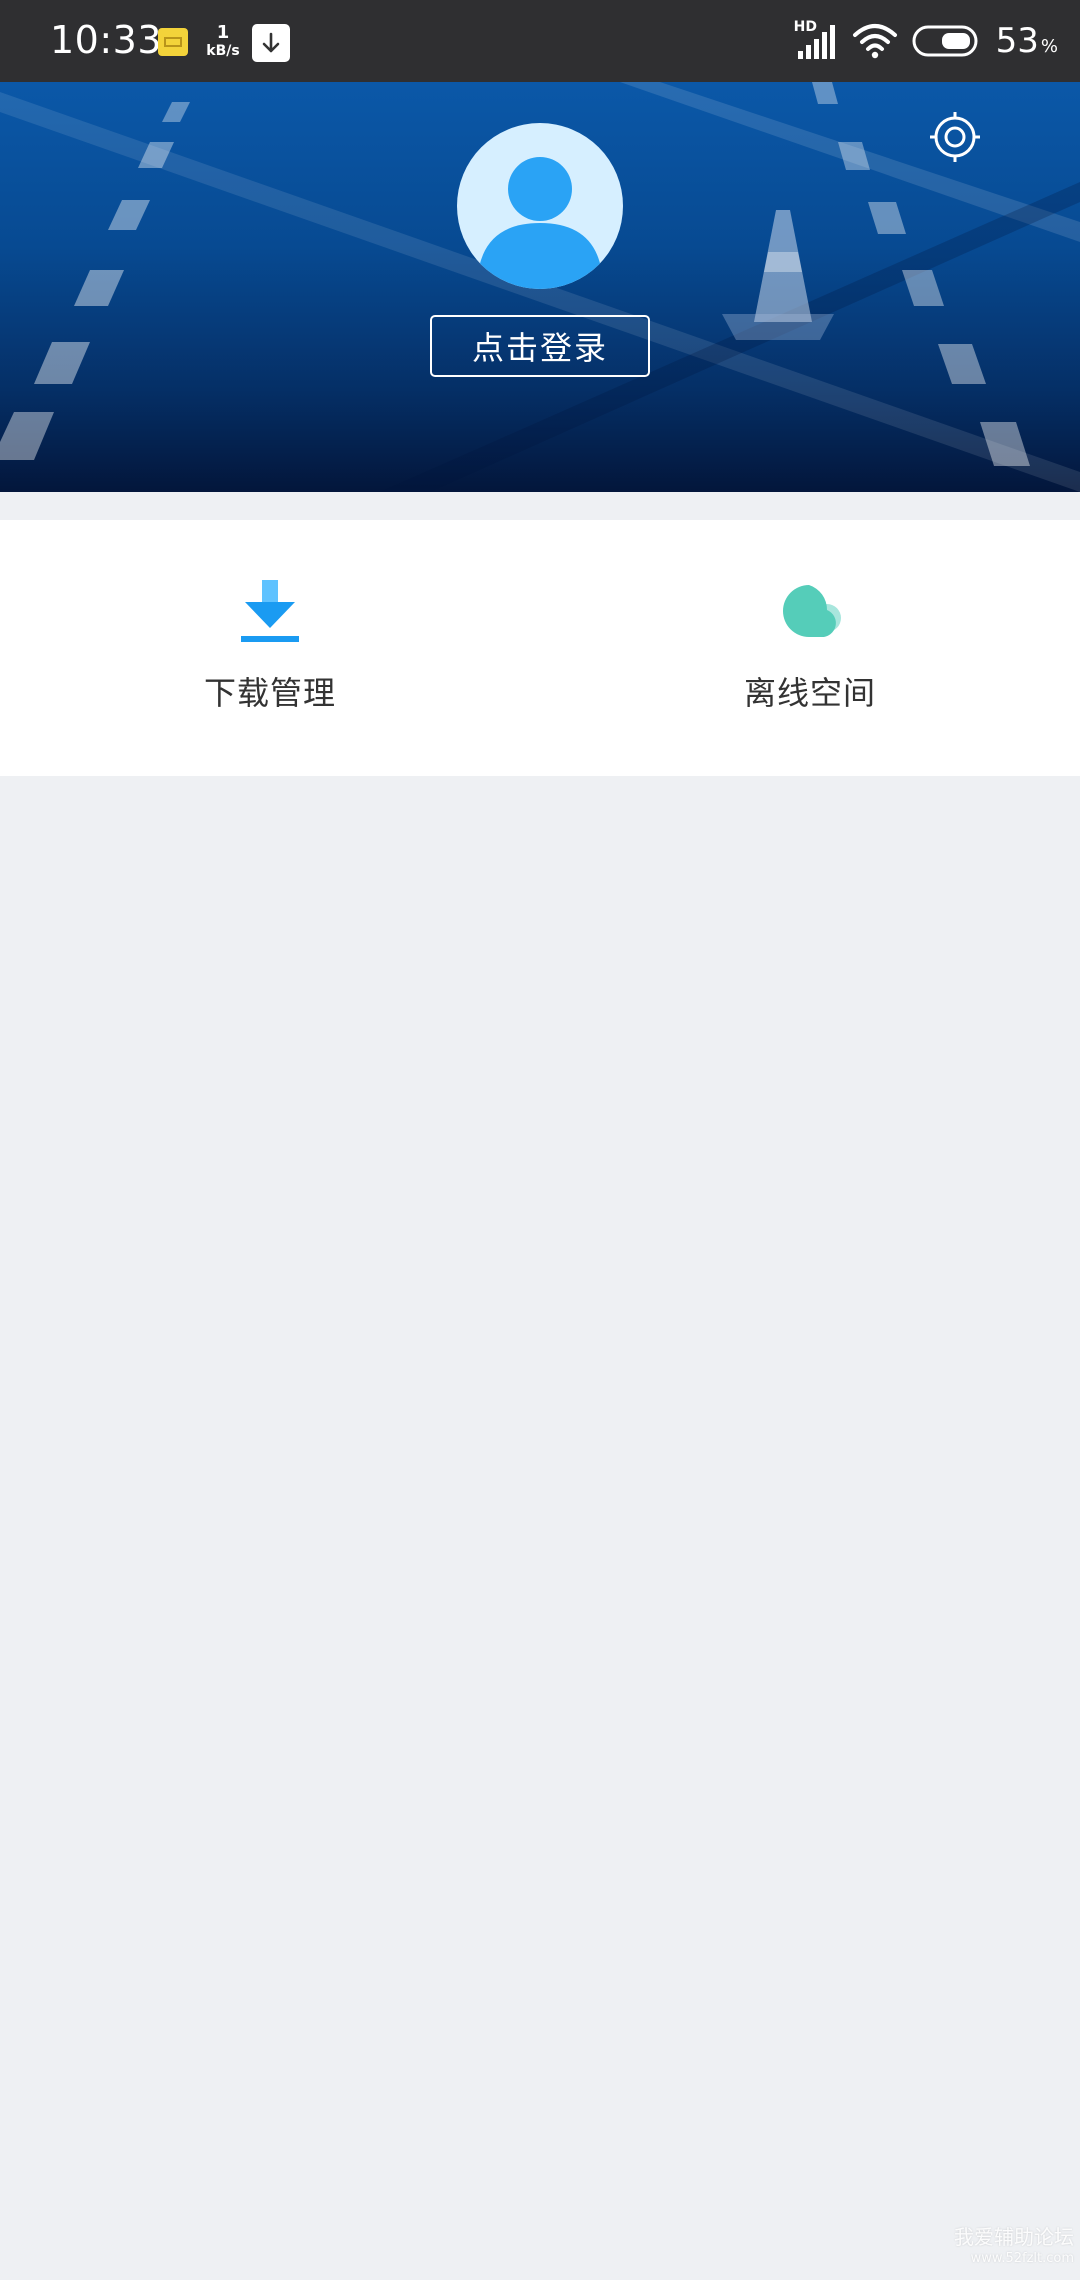  Describe the element at coordinates (874, 41) in the screenshot. I see `wifi-icon` at that location.